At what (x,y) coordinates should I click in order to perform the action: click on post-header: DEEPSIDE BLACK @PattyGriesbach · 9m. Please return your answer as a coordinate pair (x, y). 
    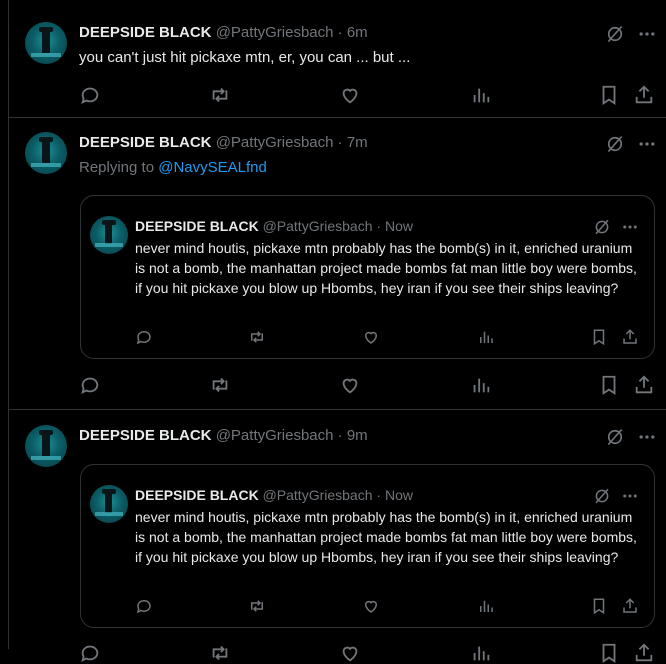
    Looking at the image, I should click on (223, 435).